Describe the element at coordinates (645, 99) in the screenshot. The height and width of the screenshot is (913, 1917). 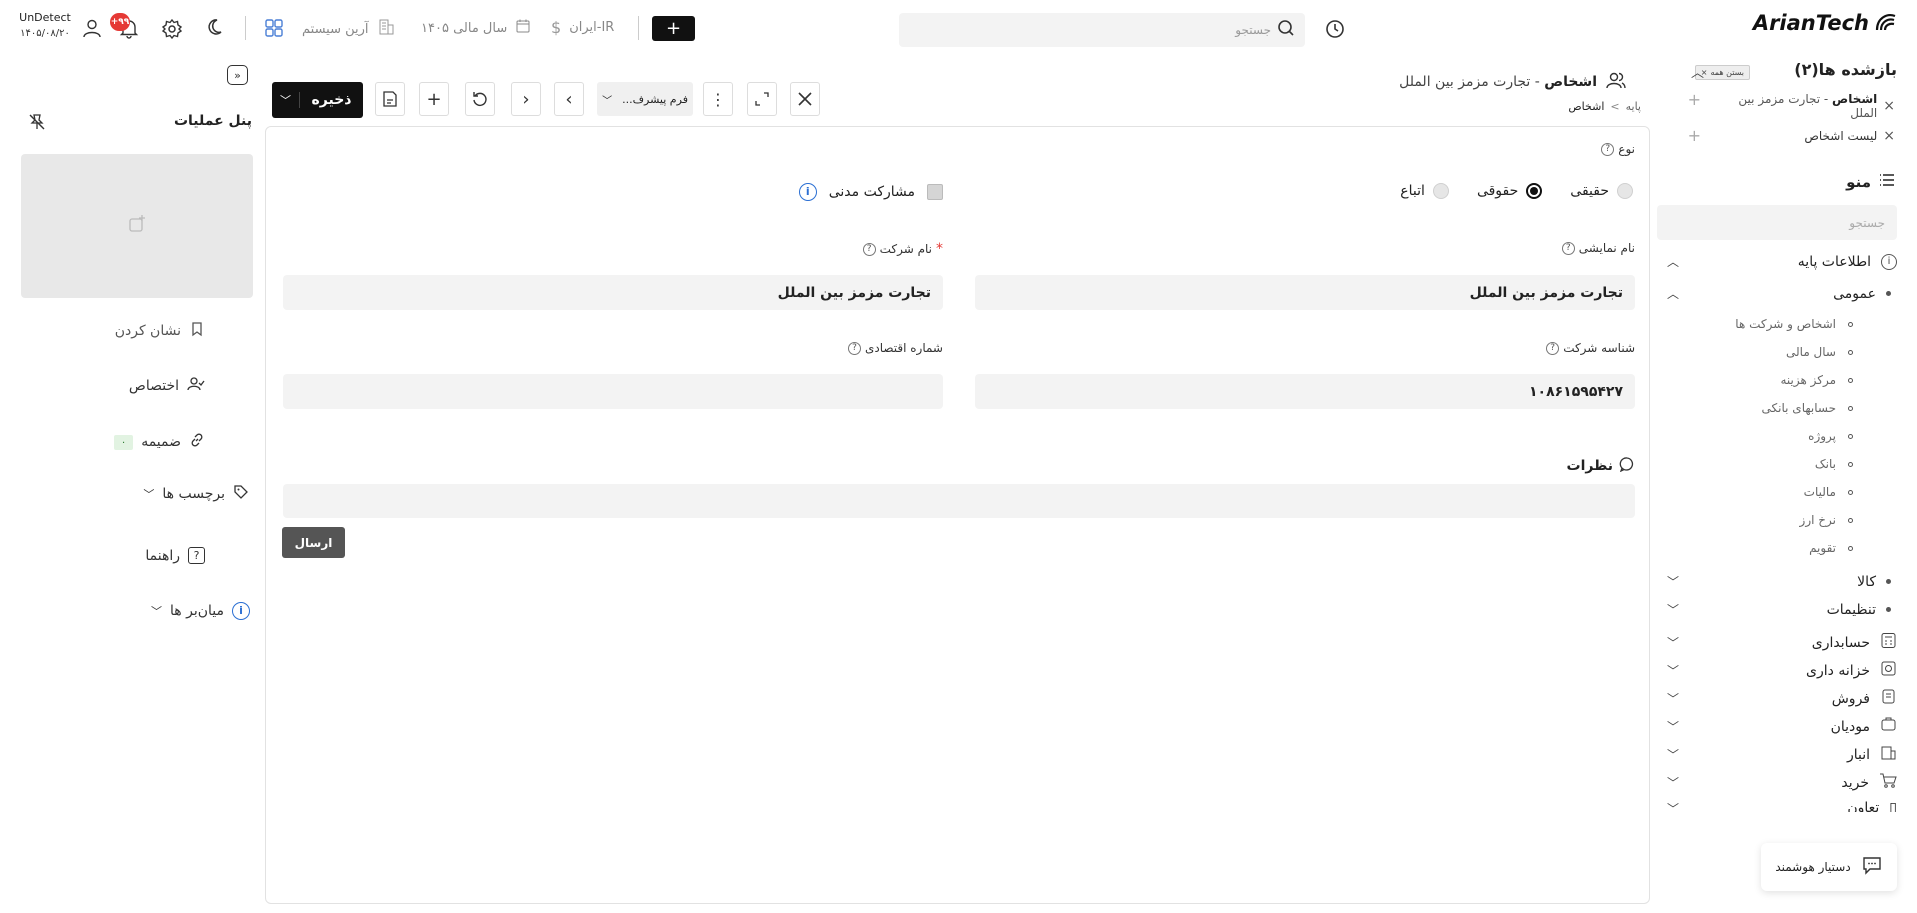
I see `form-type-select: فرم پیشرف... ﹀` at that location.